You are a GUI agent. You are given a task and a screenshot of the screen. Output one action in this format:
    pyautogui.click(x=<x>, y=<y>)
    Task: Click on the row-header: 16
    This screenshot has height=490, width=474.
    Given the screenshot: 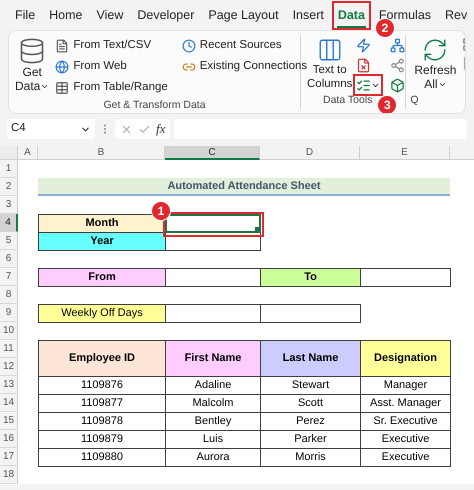 What is the action you would take?
    pyautogui.click(x=9, y=439)
    